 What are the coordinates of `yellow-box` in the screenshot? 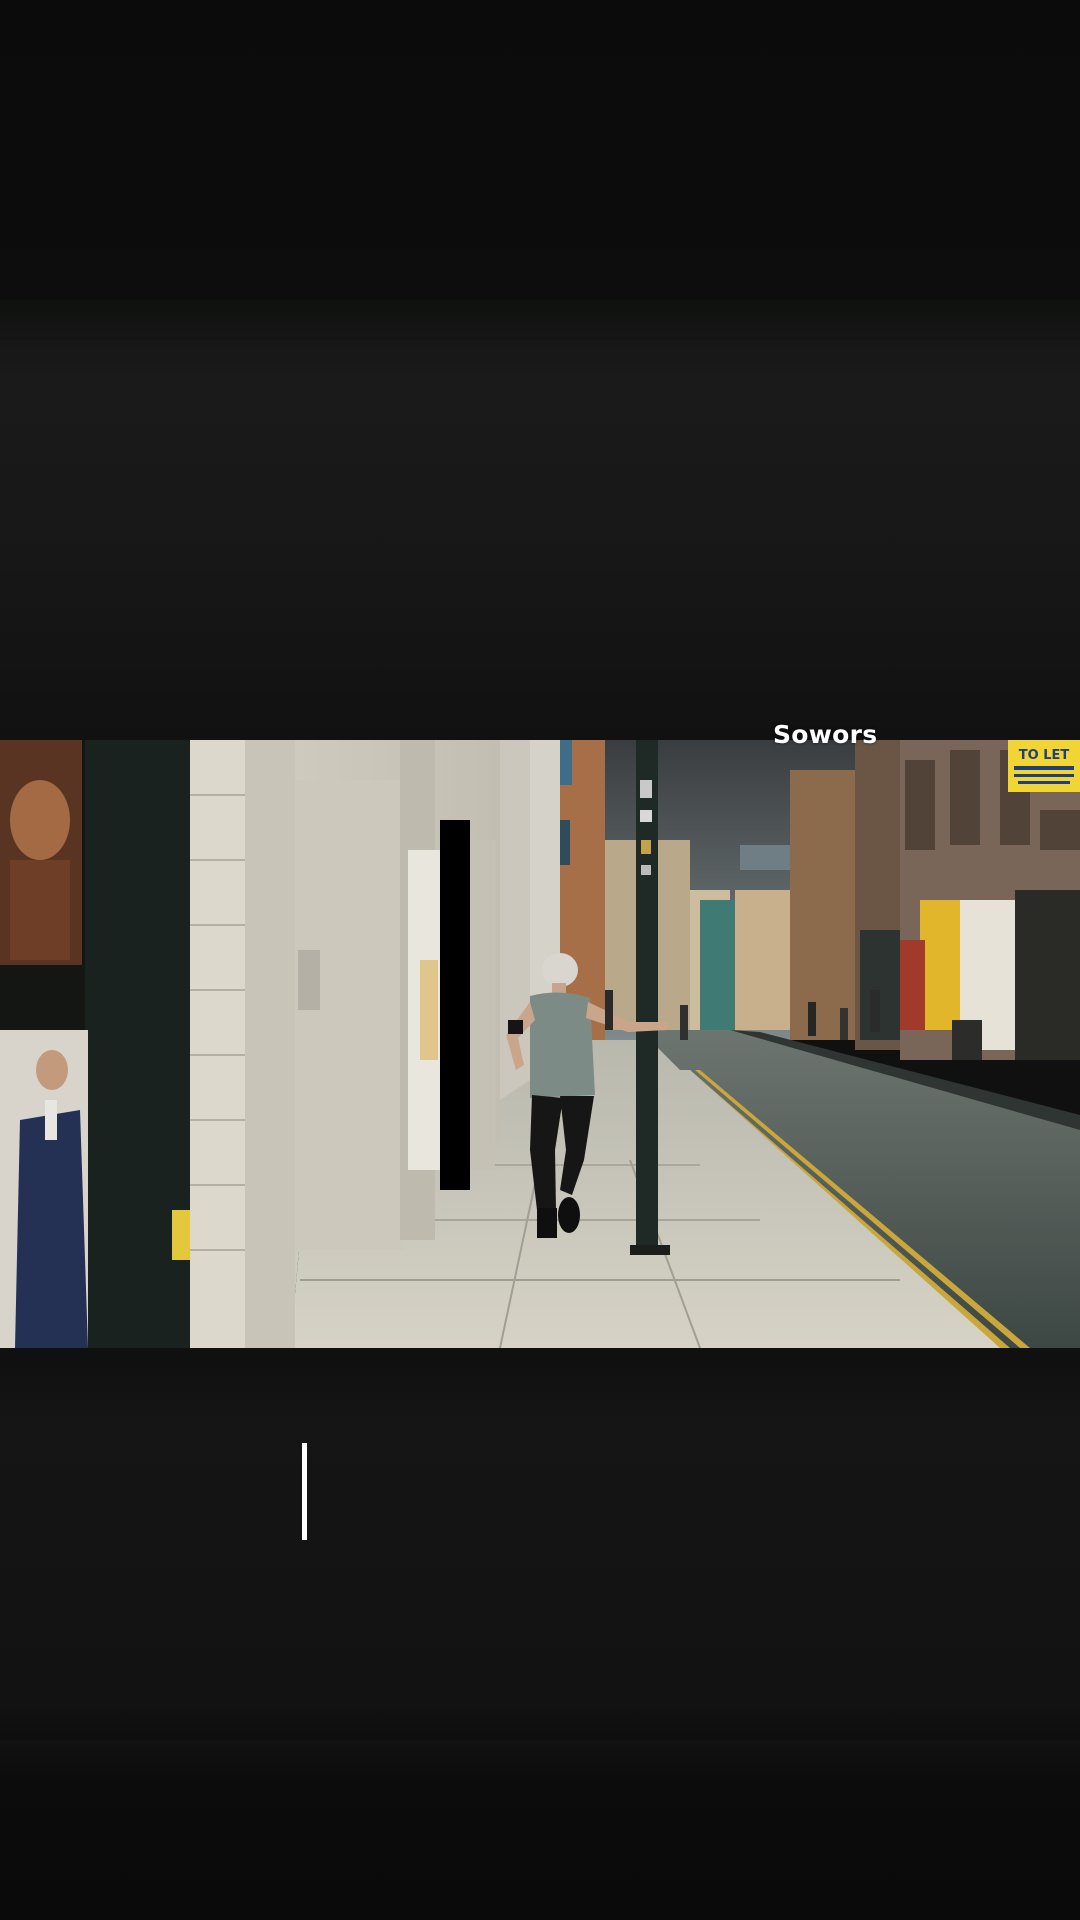 It's located at (181, 1235).